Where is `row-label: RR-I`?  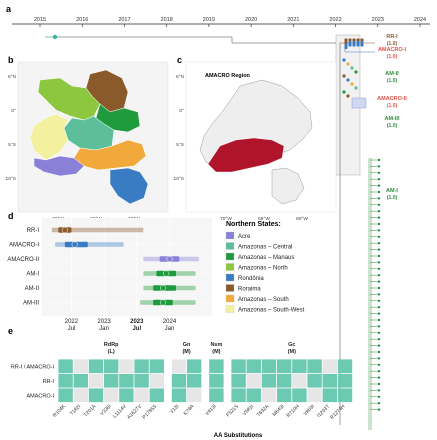 row-label: RR-I is located at coordinates (33, 231).